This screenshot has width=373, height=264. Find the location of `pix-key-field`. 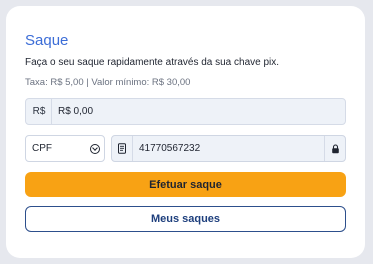

pix-key-field is located at coordinates (228, 148).